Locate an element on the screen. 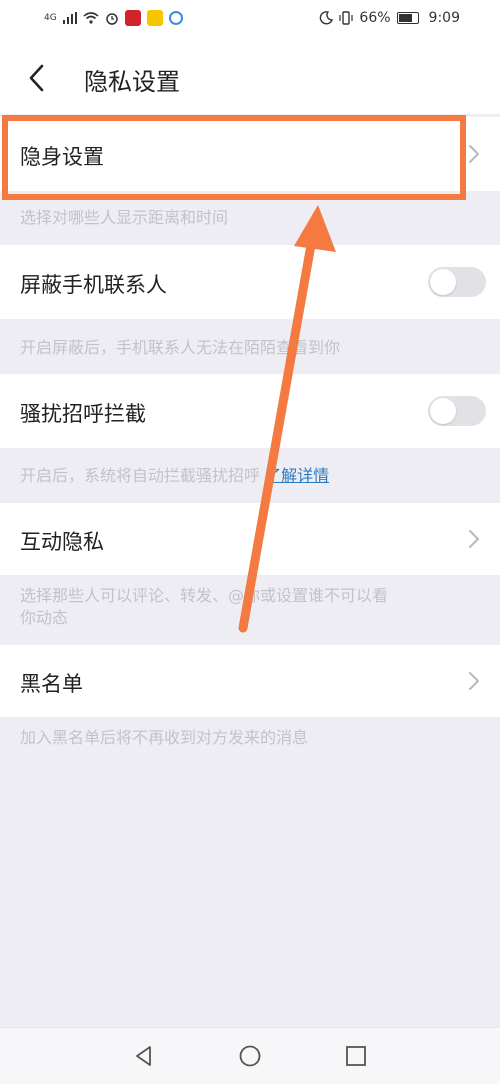  alarm-icon is located at coordinates (111, 19).